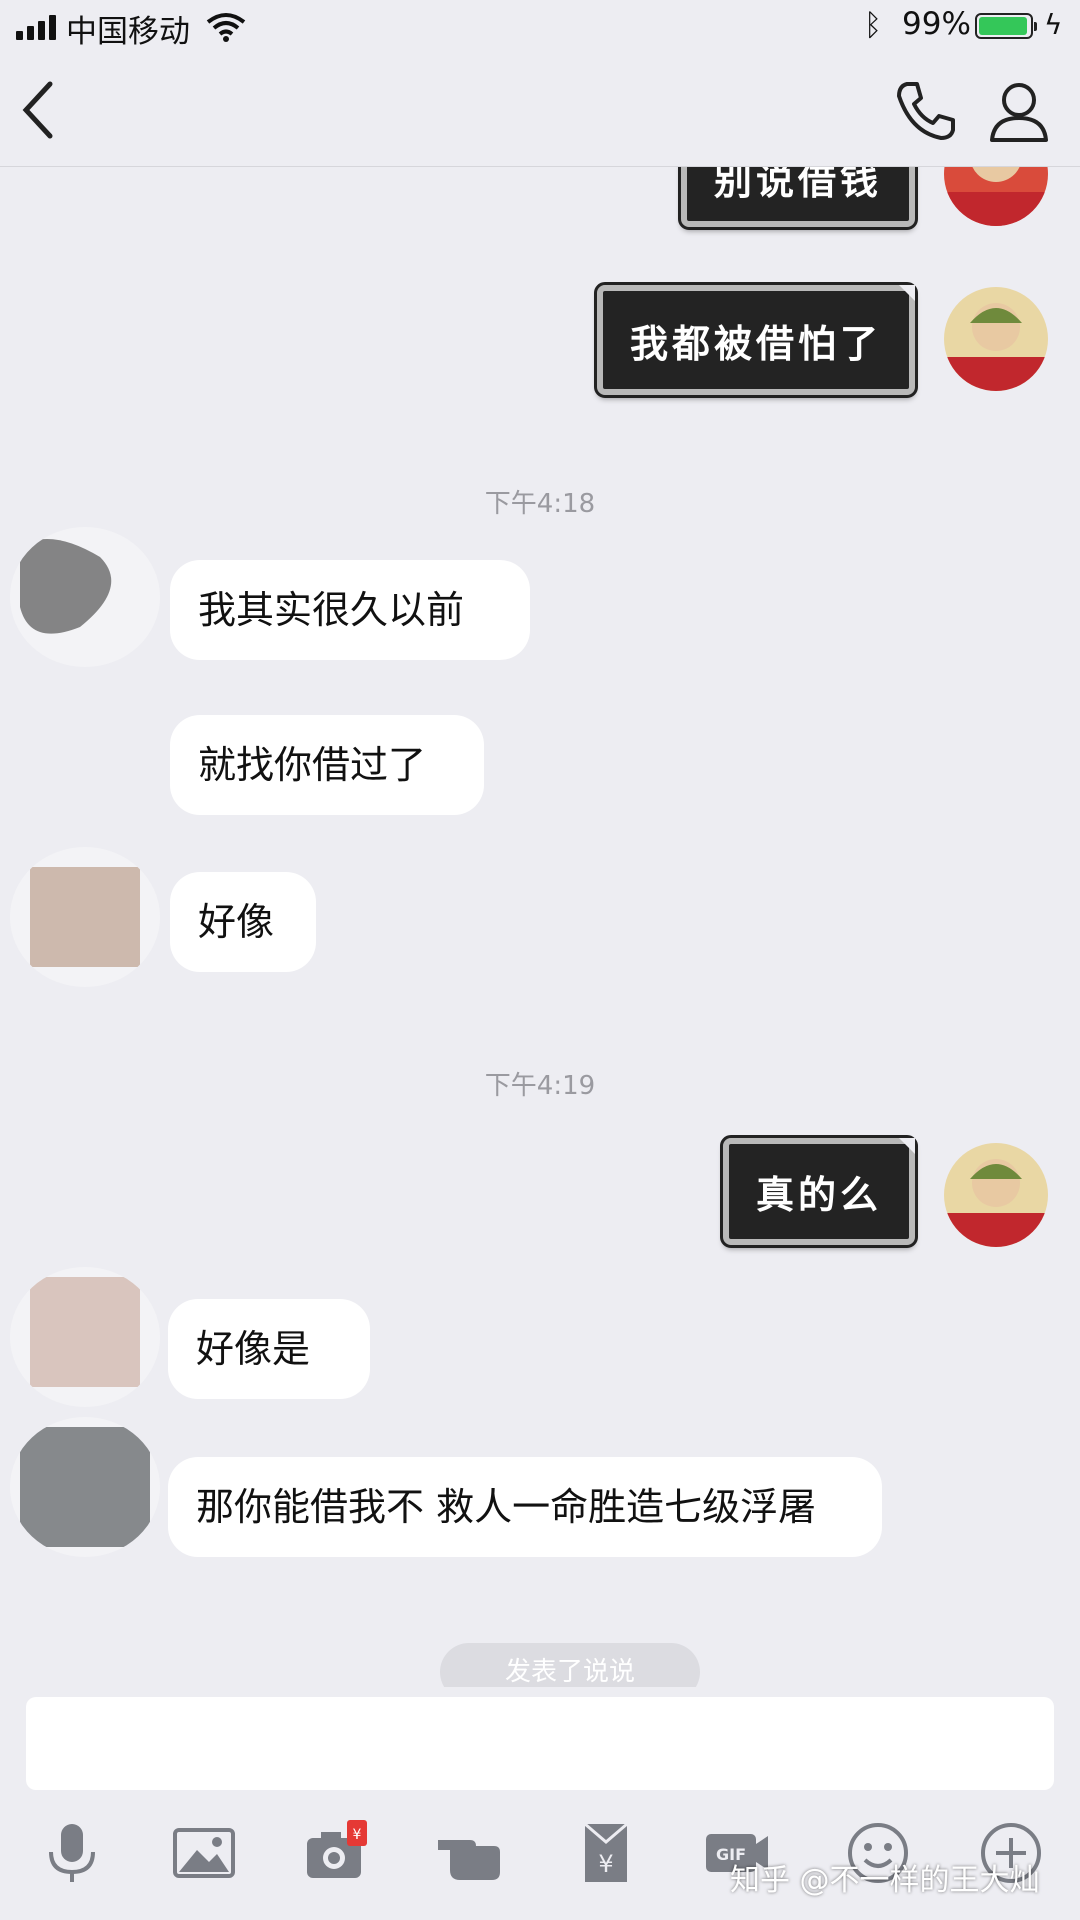  I want to click on phone-call-icon, so click(926, 111).